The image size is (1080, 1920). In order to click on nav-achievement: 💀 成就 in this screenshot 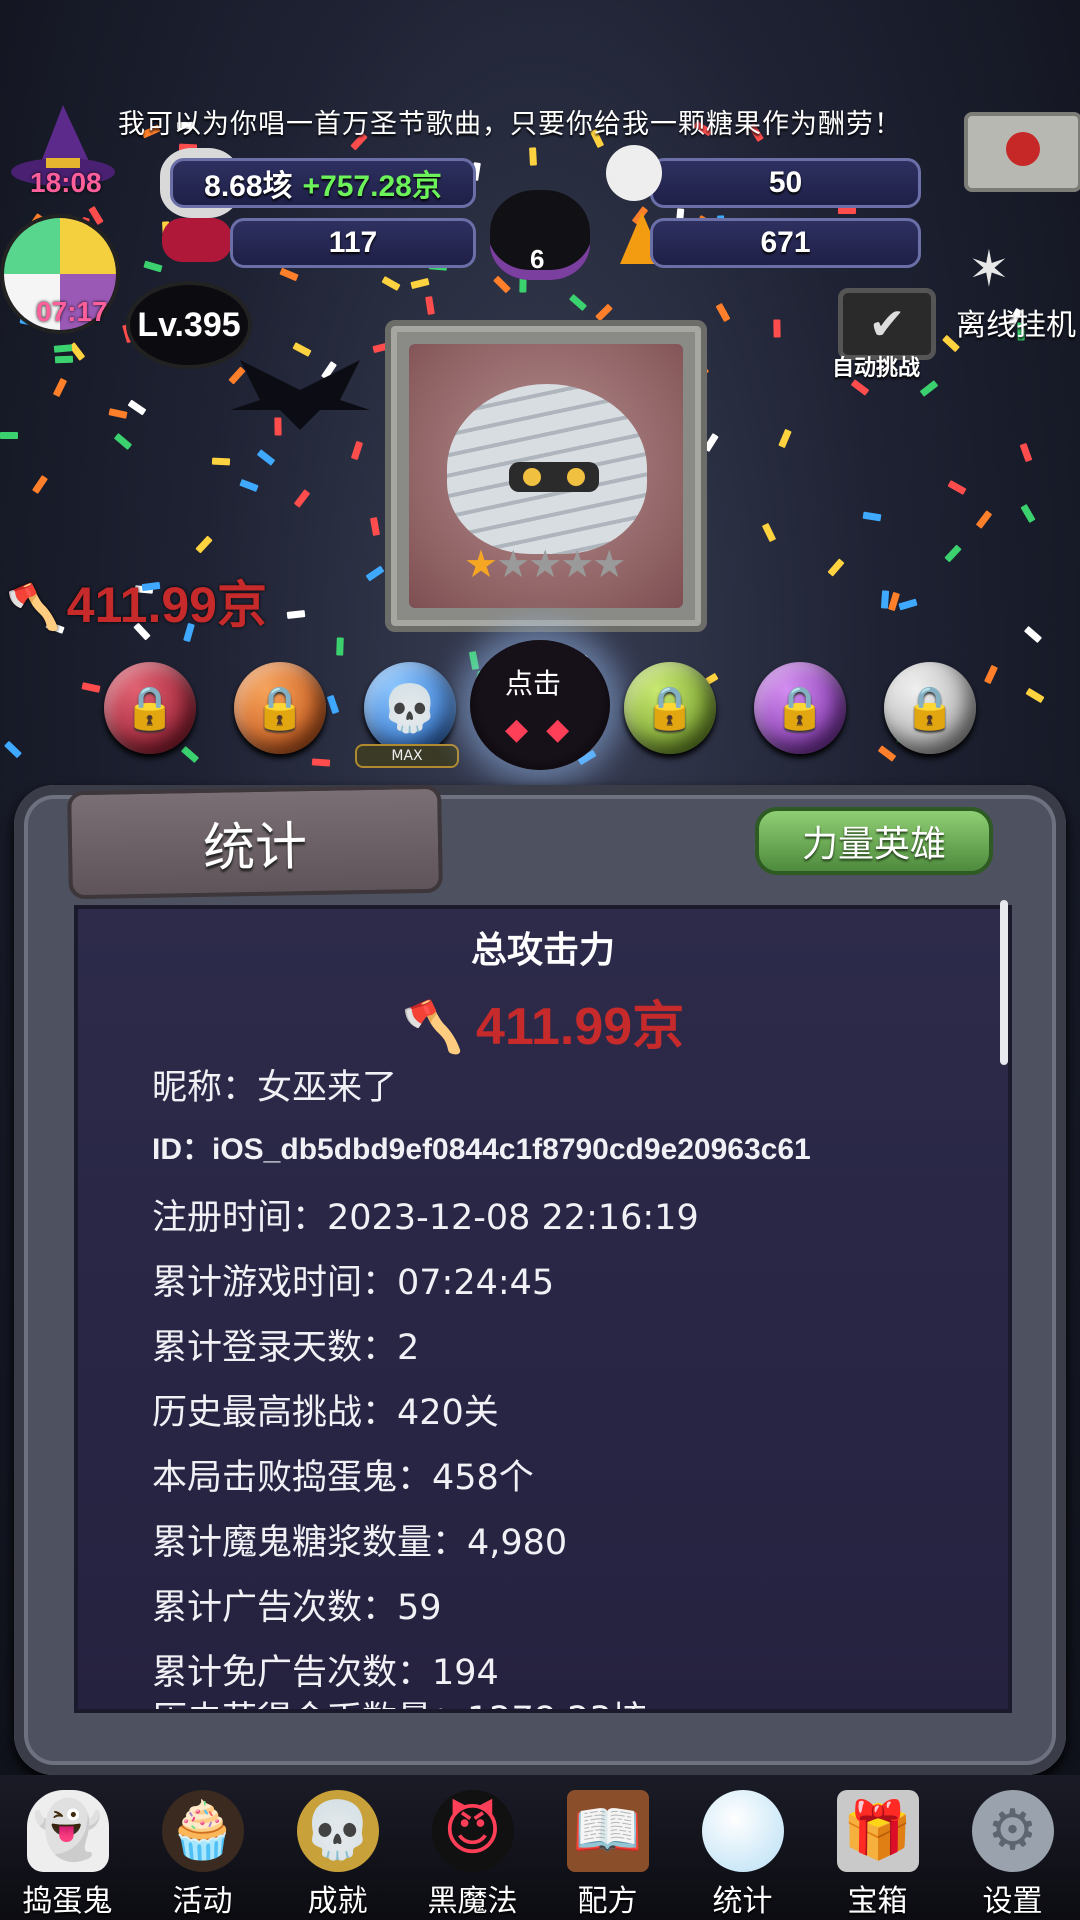, I will do `click(337, 1855)`.